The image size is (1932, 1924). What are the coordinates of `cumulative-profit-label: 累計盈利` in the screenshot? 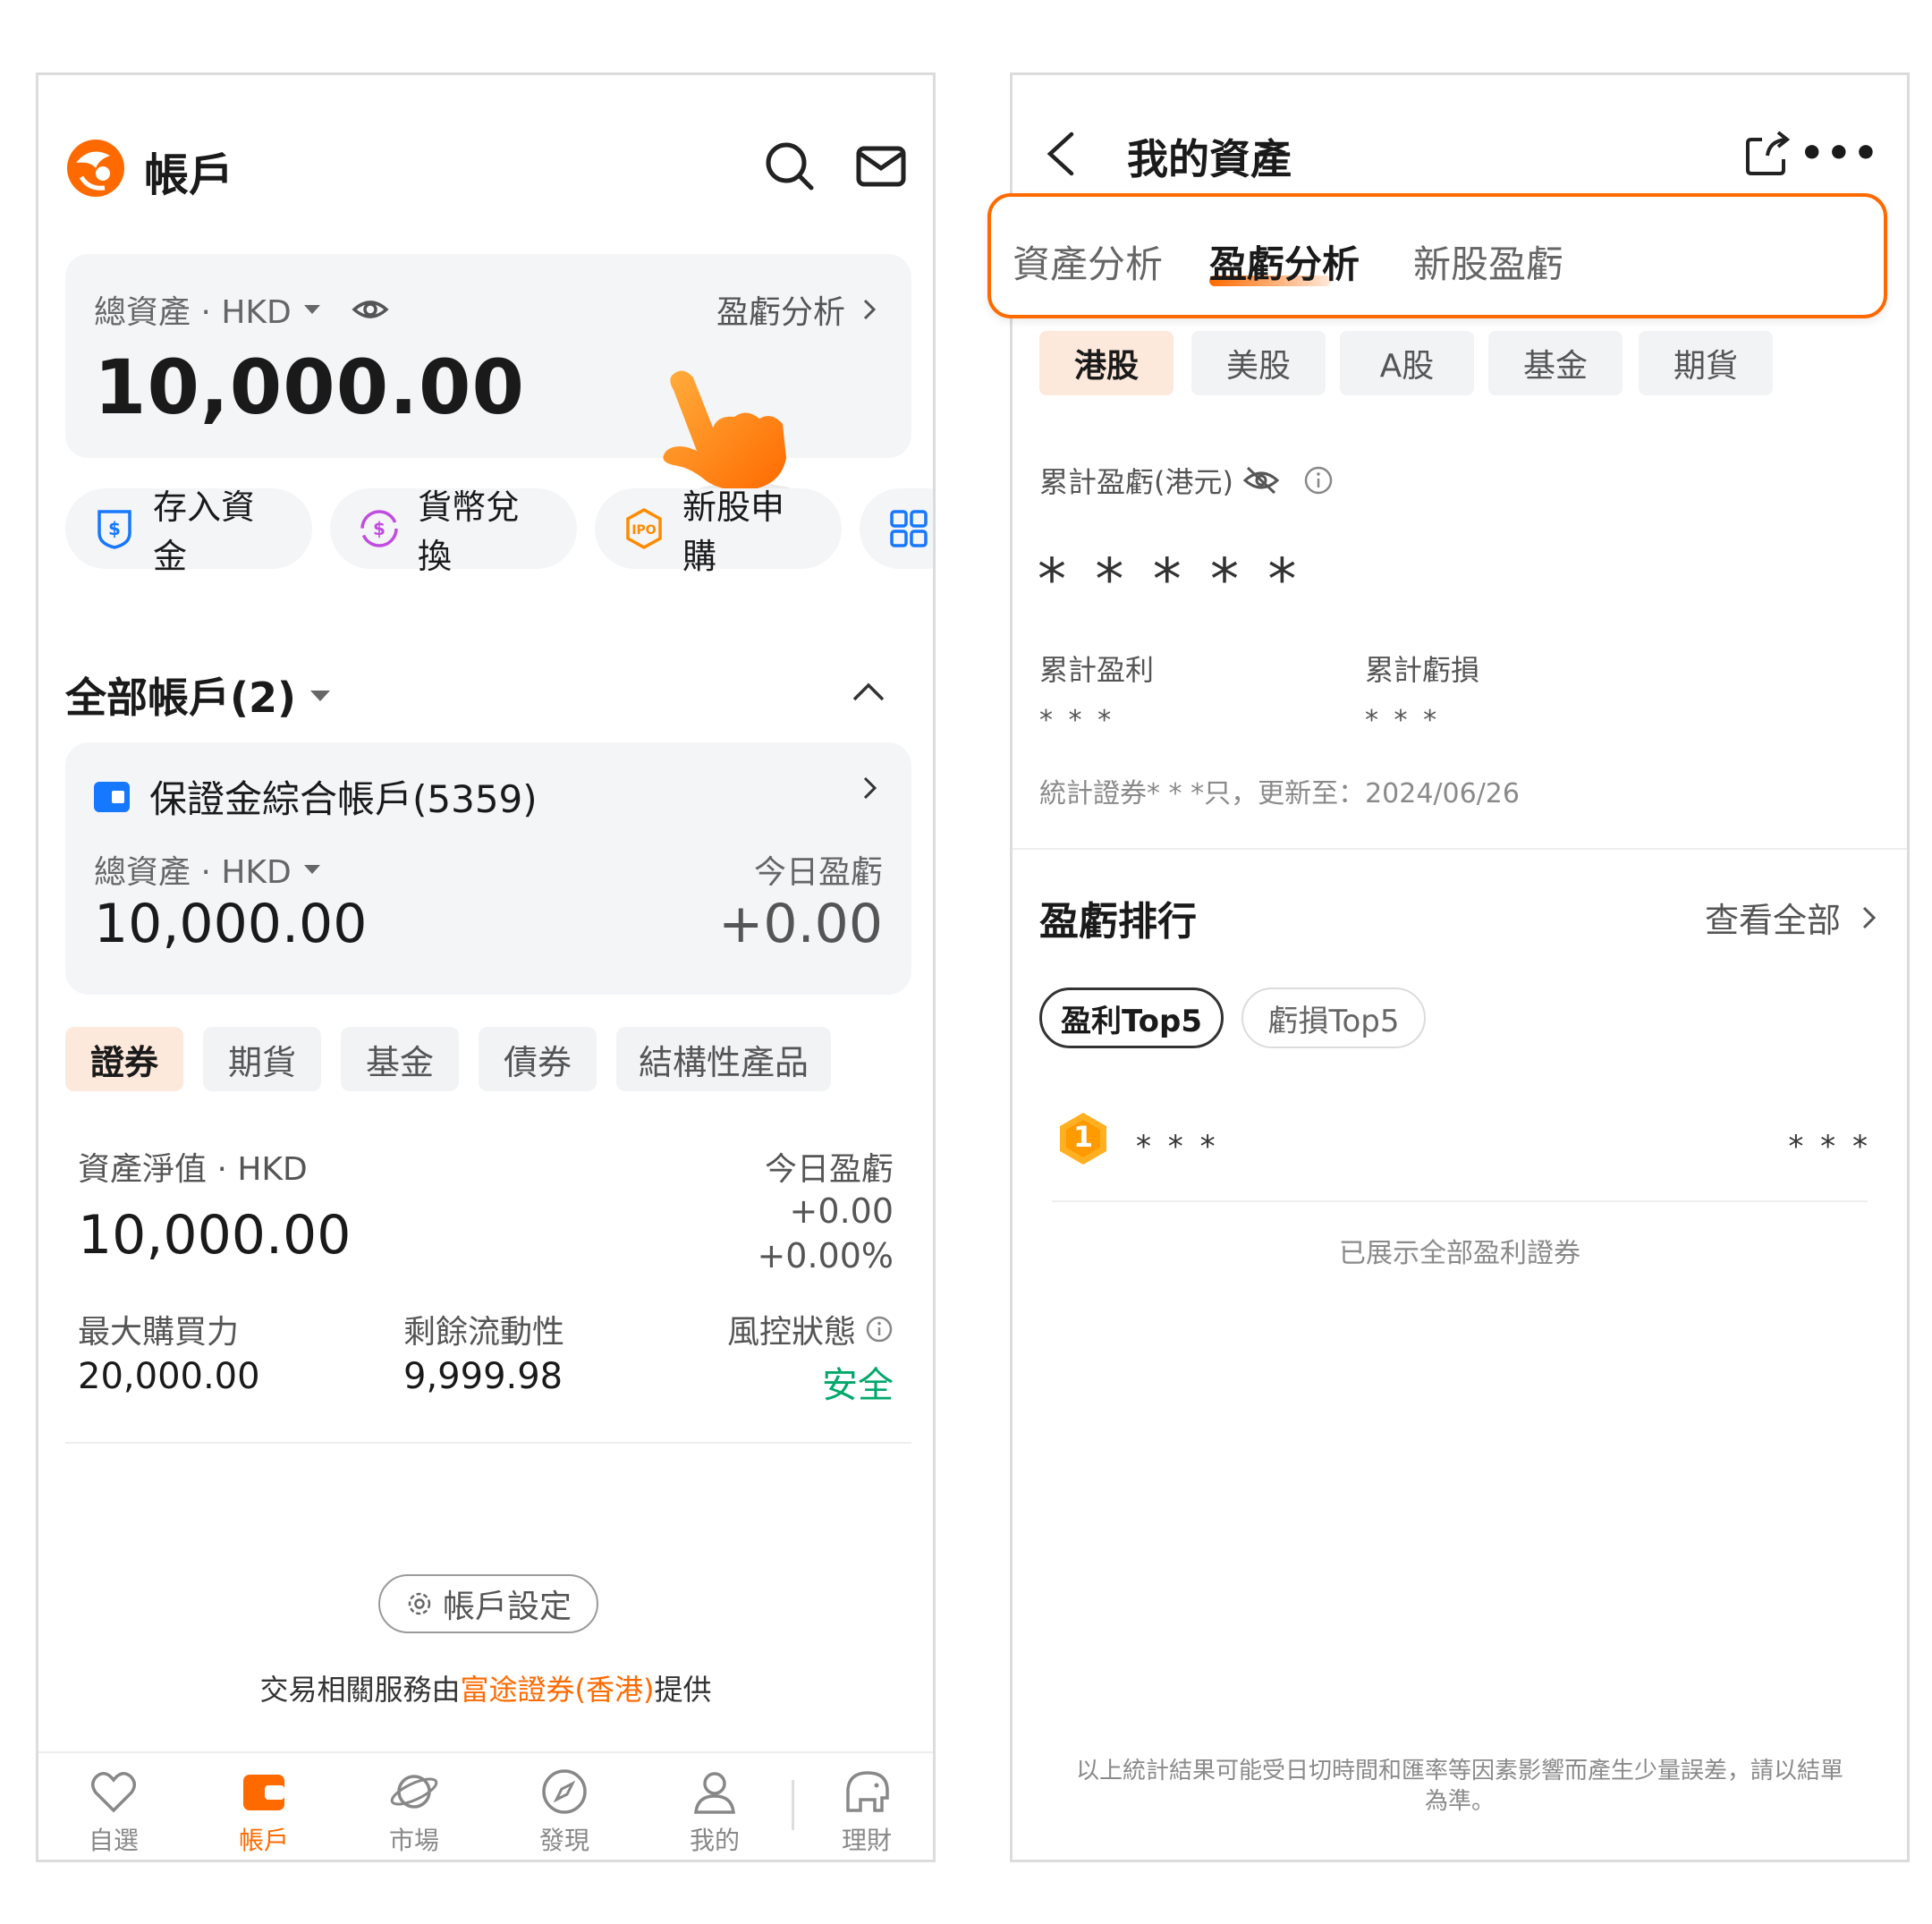 It's located at (1097, 670).